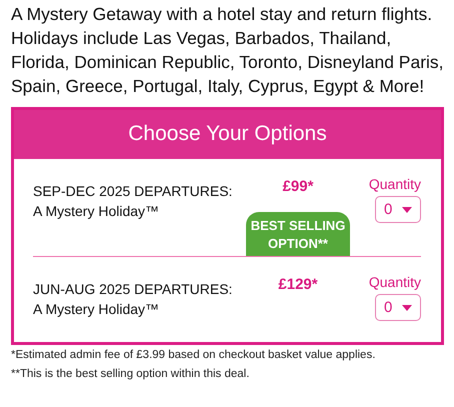 The image size is (454, 407). Describe the element at coordinates (130, 374) in the screenshot. I see `footnote-text: **This is the best selling option within this deal.` at that location.